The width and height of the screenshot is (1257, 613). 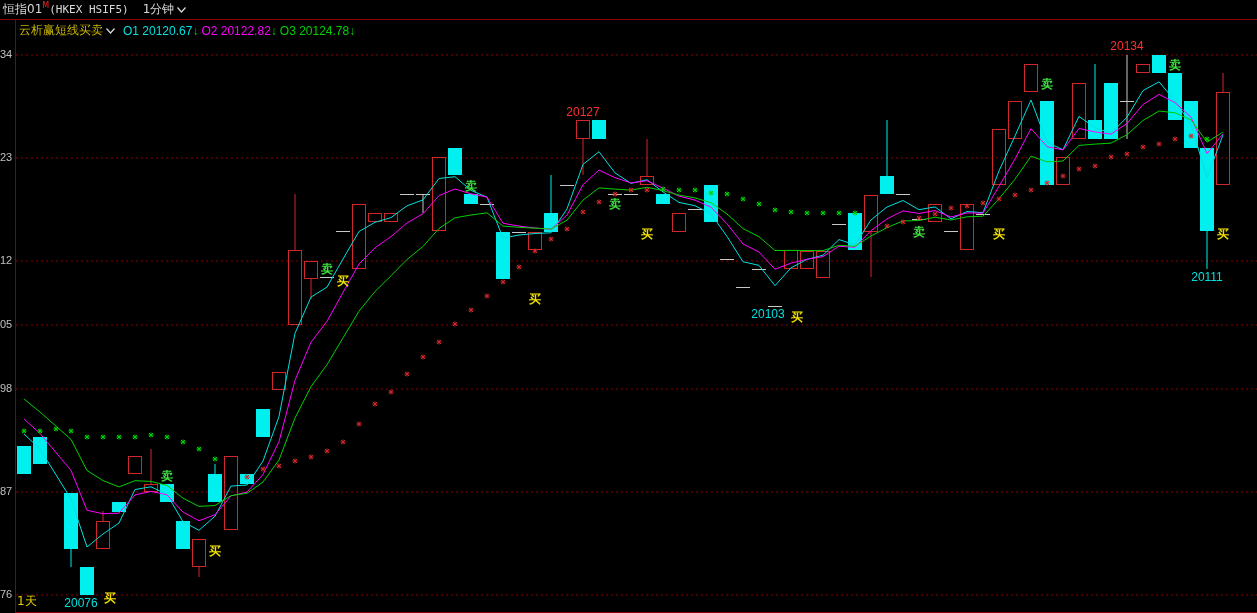 What do you see at coordinates (236, 30) in the screenshot?
I see `indicator-value: O2 20122.82` at bounding box center [236, 30].